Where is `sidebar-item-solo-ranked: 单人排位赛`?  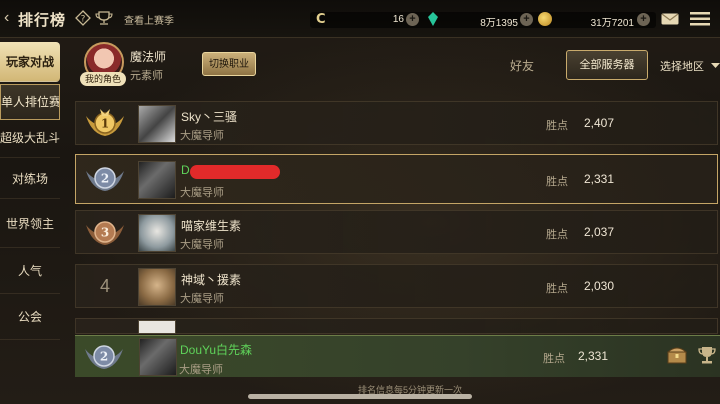 sidebar-item-solo-ranked: 单人排位赛 is located at coordinates (30, 102).